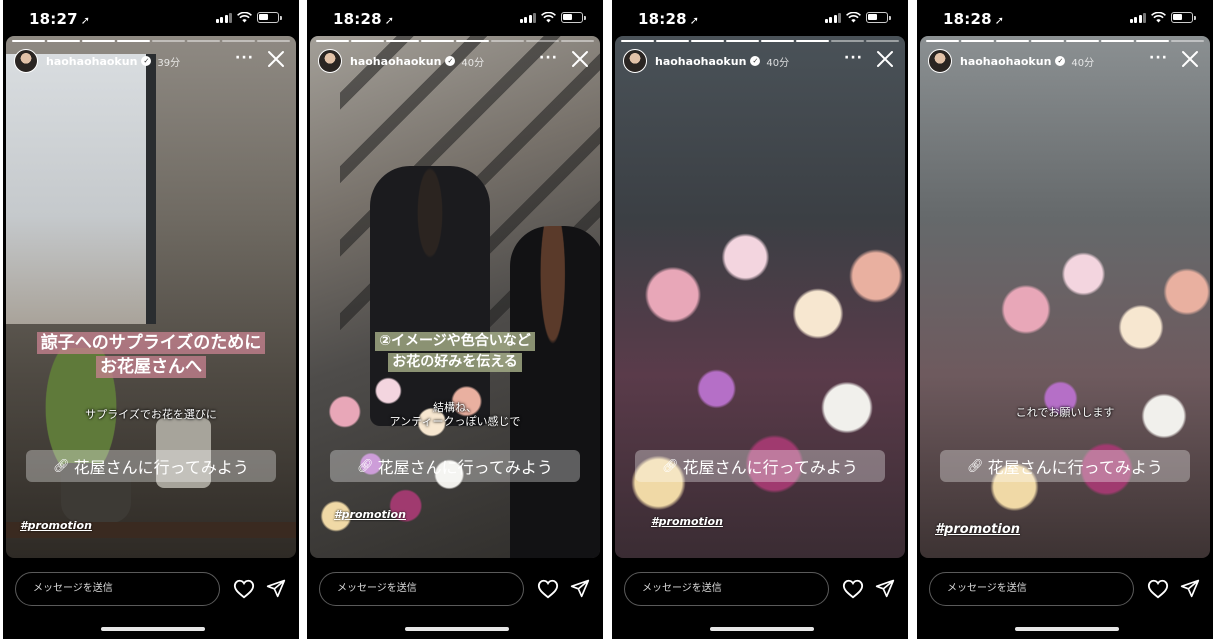  I want to click on status-time: 18:27 ➚, so click(60, 19).